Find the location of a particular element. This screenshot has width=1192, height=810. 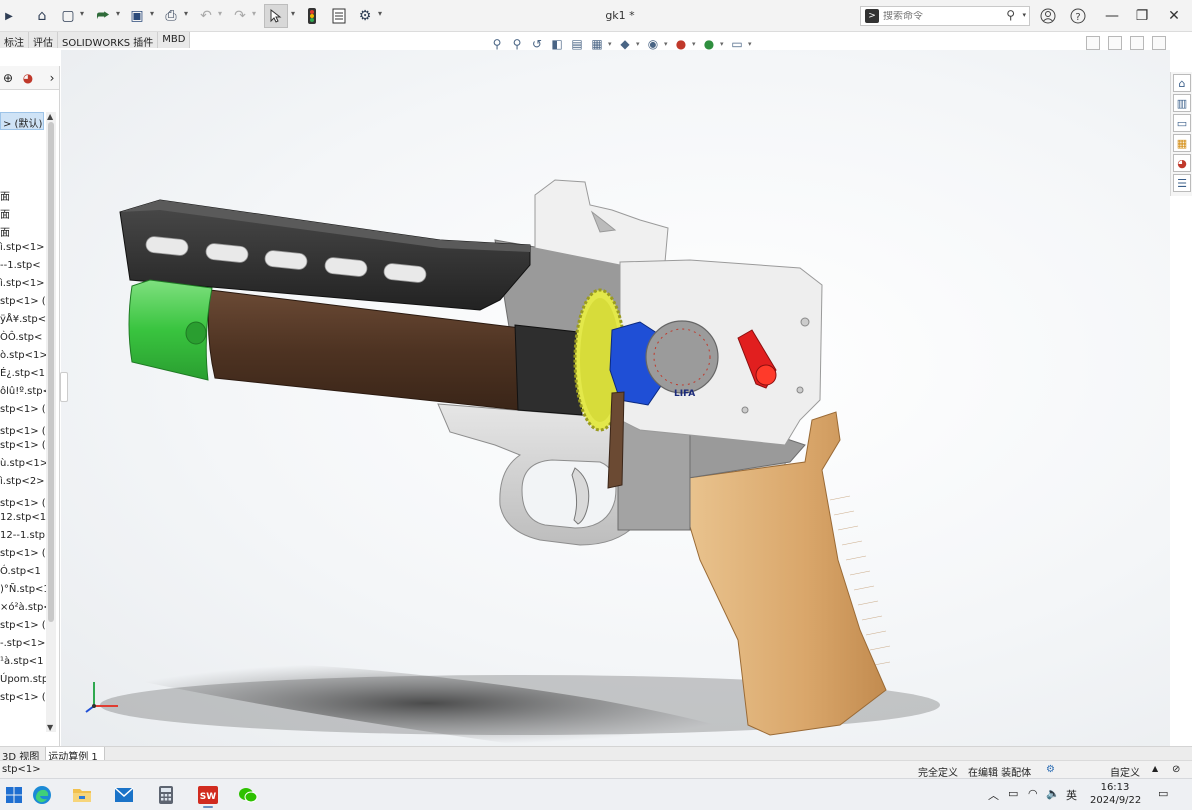

split-horizontal-icon is located at coordinates (1115, 43).